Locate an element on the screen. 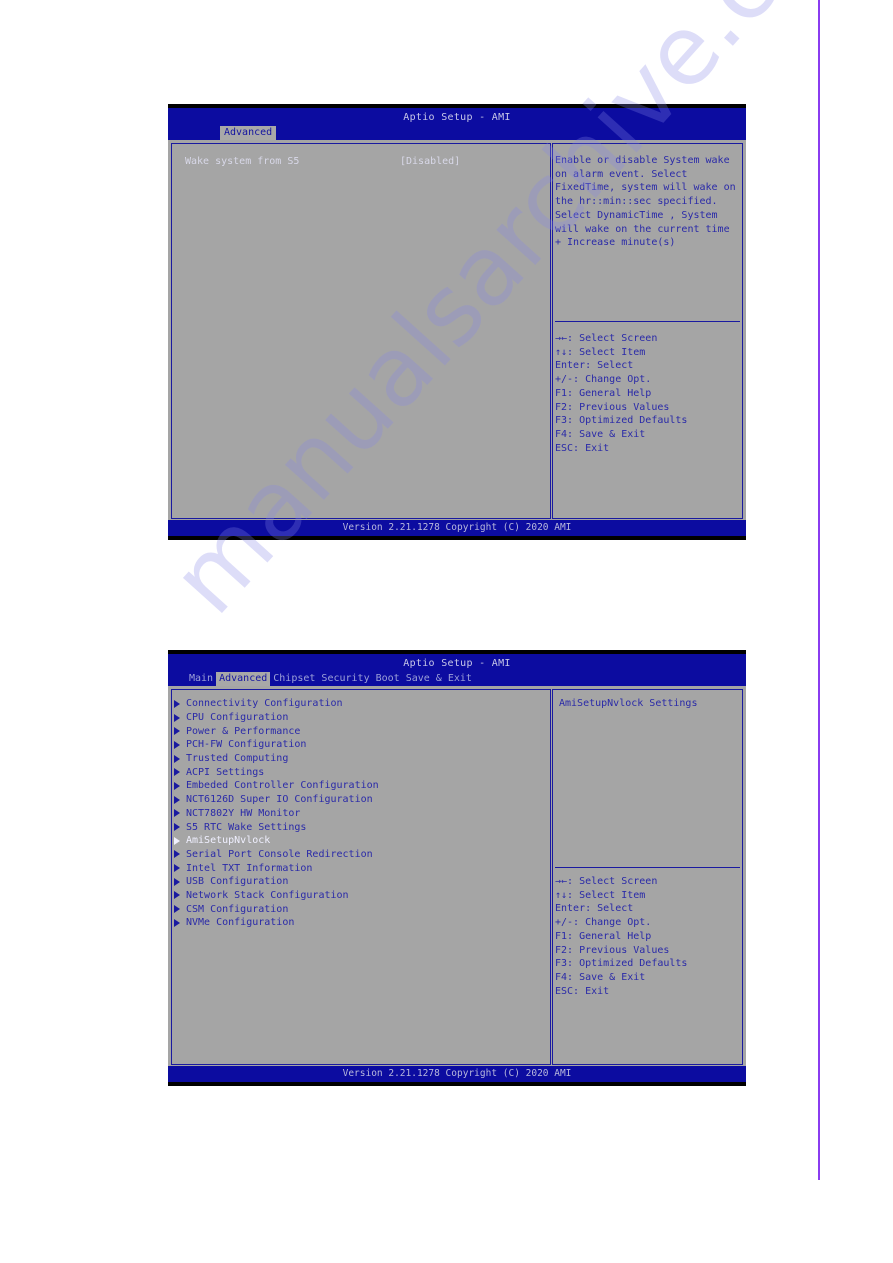 The height and width of the screenshot is (1263, 893). menu-item: Serial Port Console Redirection is located at coordinates (275, 855).